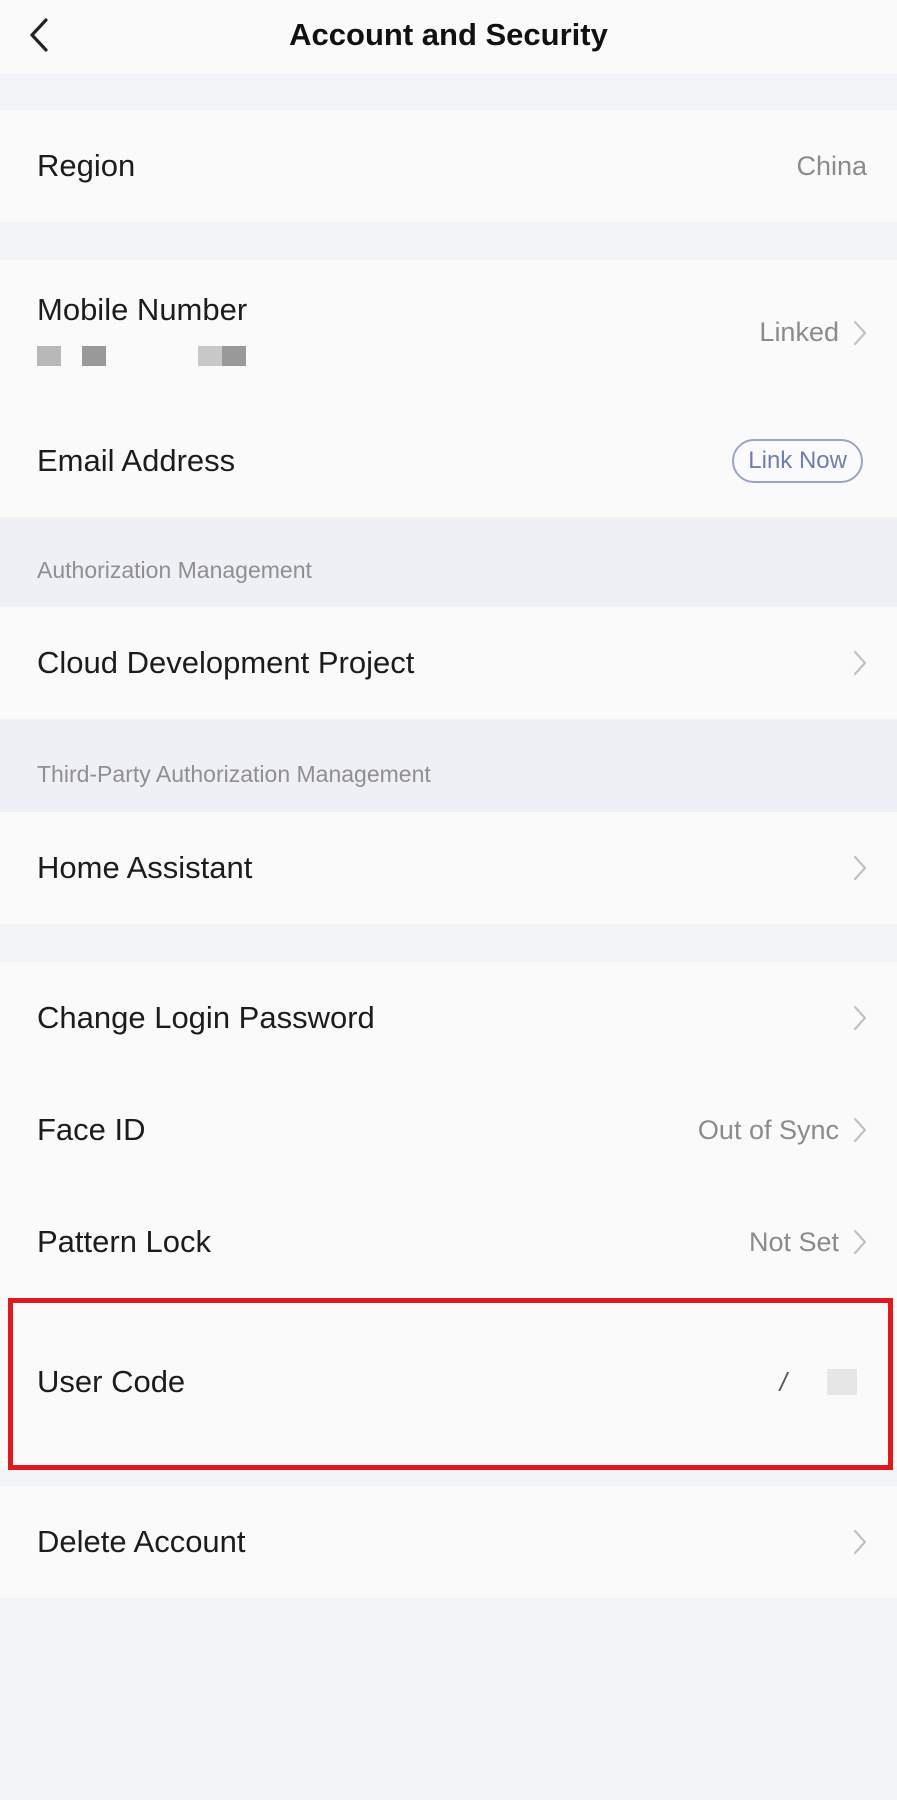 This screenshot has height=1800, width=897. What do you see at coordinates (142, 309) in the screenshot?
I see `mobile-number-label: Mobile Number` at bounding box center [142, 309].